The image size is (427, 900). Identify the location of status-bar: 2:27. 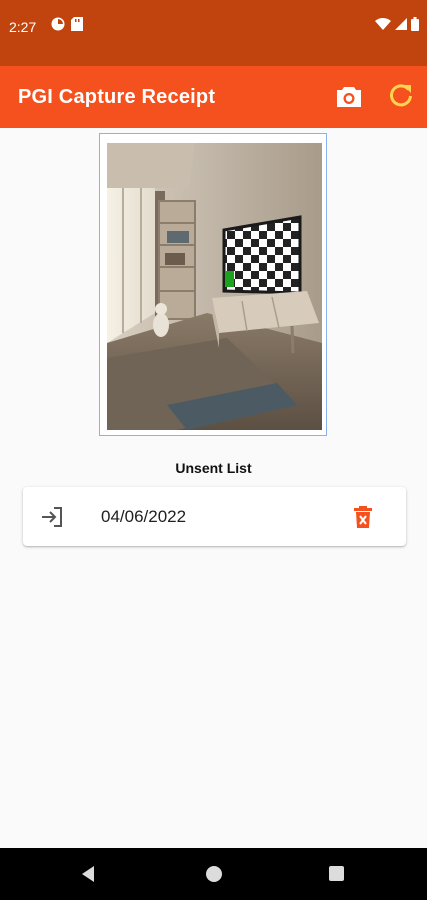
(213, 33).